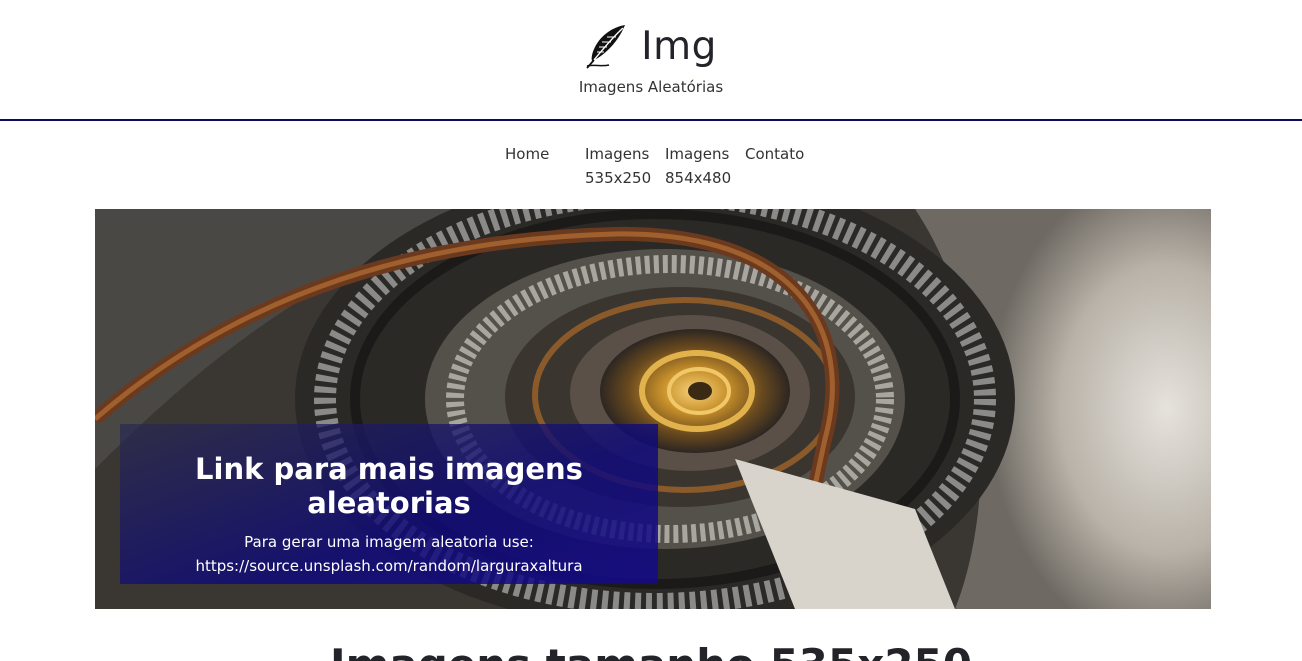 The image size is (1302, 661). Describe the element at coordinates (617, 154) in the screenshot. I see `nav-images-535x250-line1: Imagens` at that location.